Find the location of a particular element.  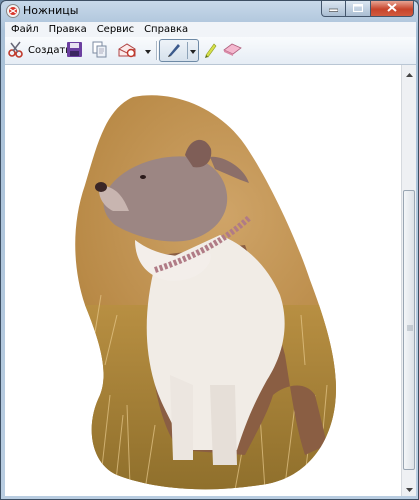

maximize-icon is located at coordinates (358, 8).